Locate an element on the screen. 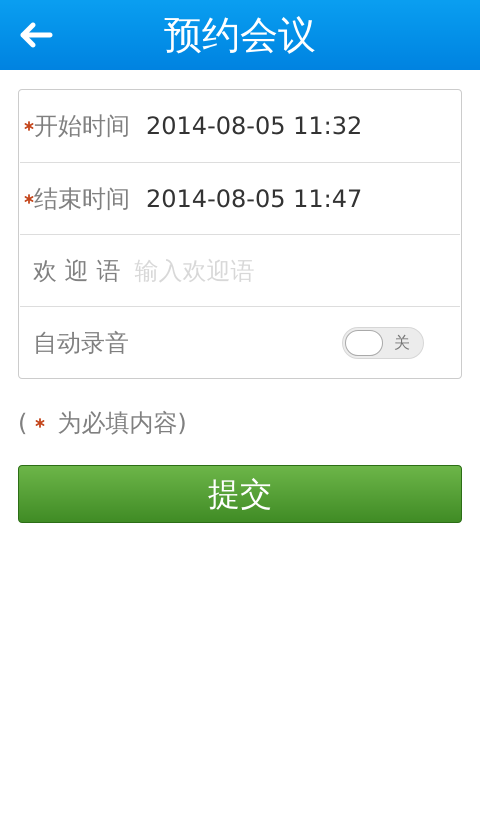 Image resolution: width=480 pixels, height=815 pixels. toggle-switch: 关 is located at coordinates (383, 342).